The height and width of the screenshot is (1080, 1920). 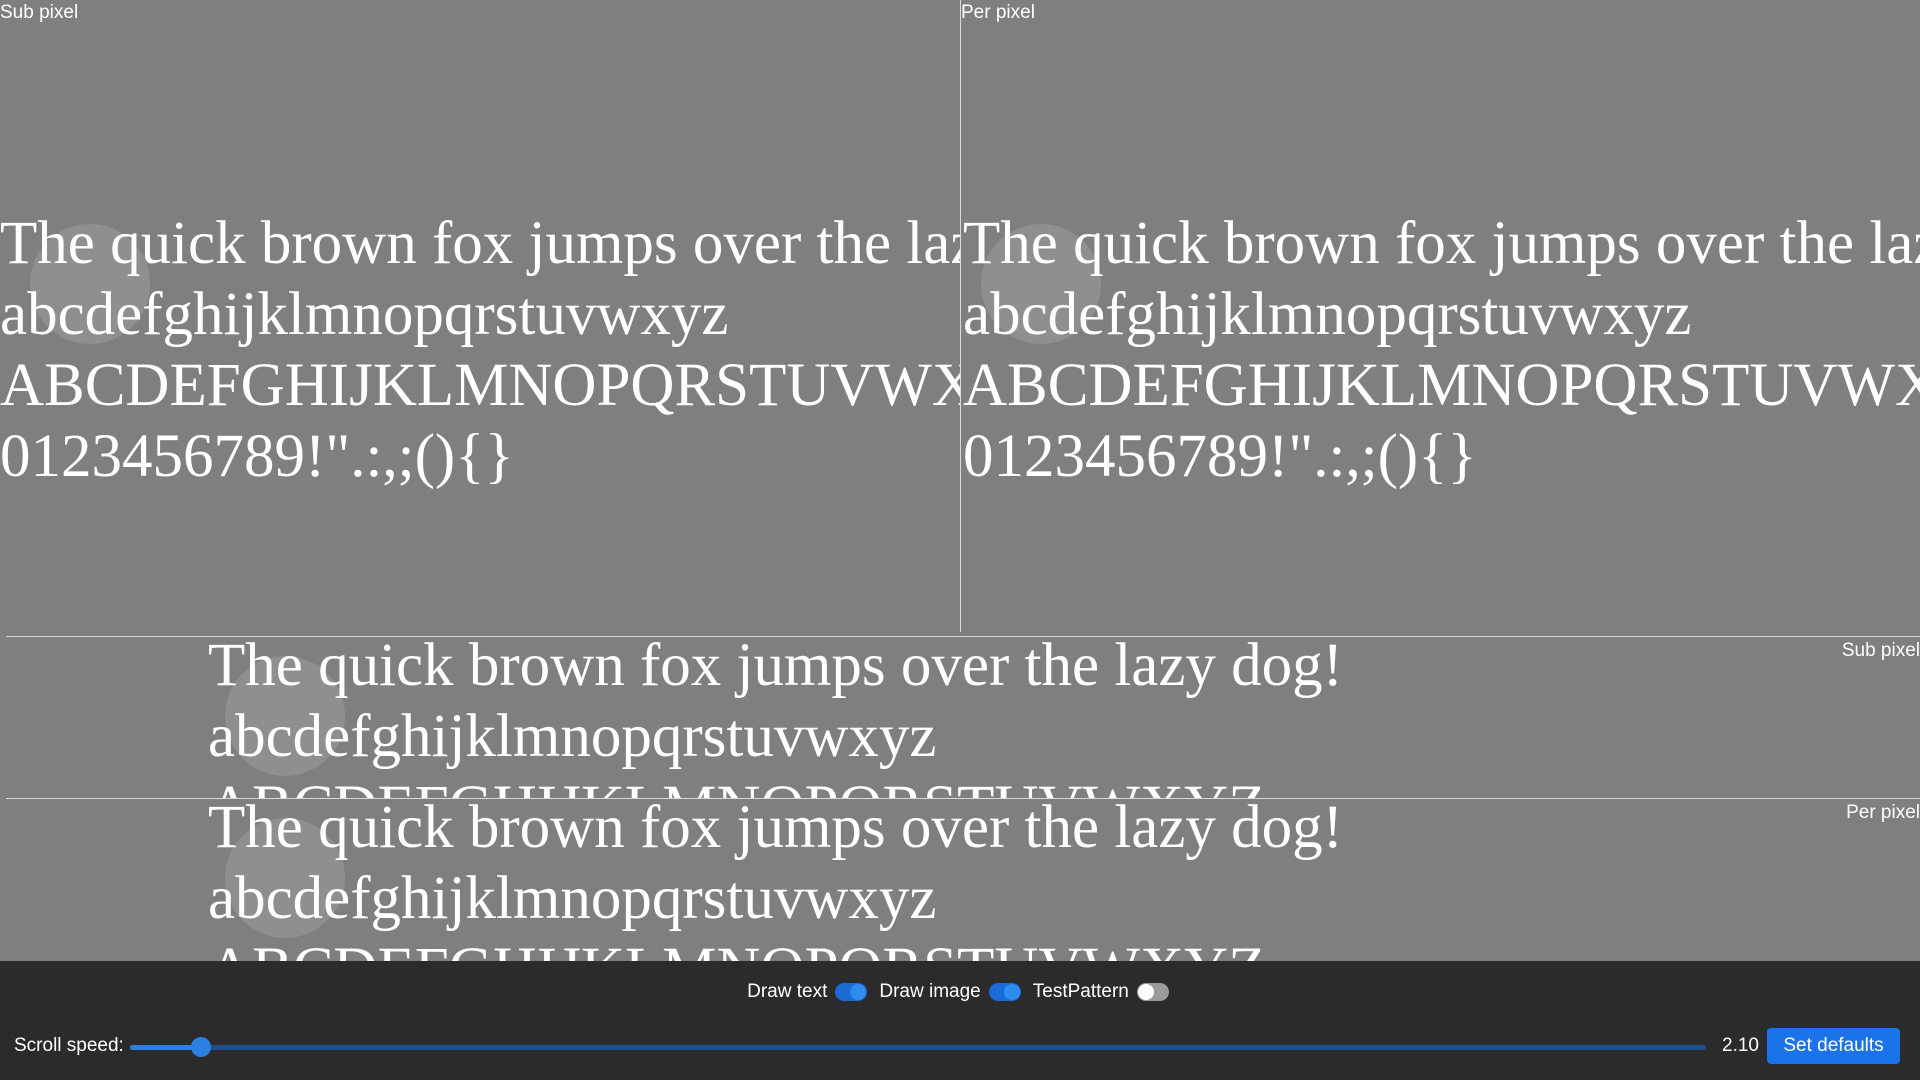 I want to click on draw-image-toggle, so click(x=1004, y=992).